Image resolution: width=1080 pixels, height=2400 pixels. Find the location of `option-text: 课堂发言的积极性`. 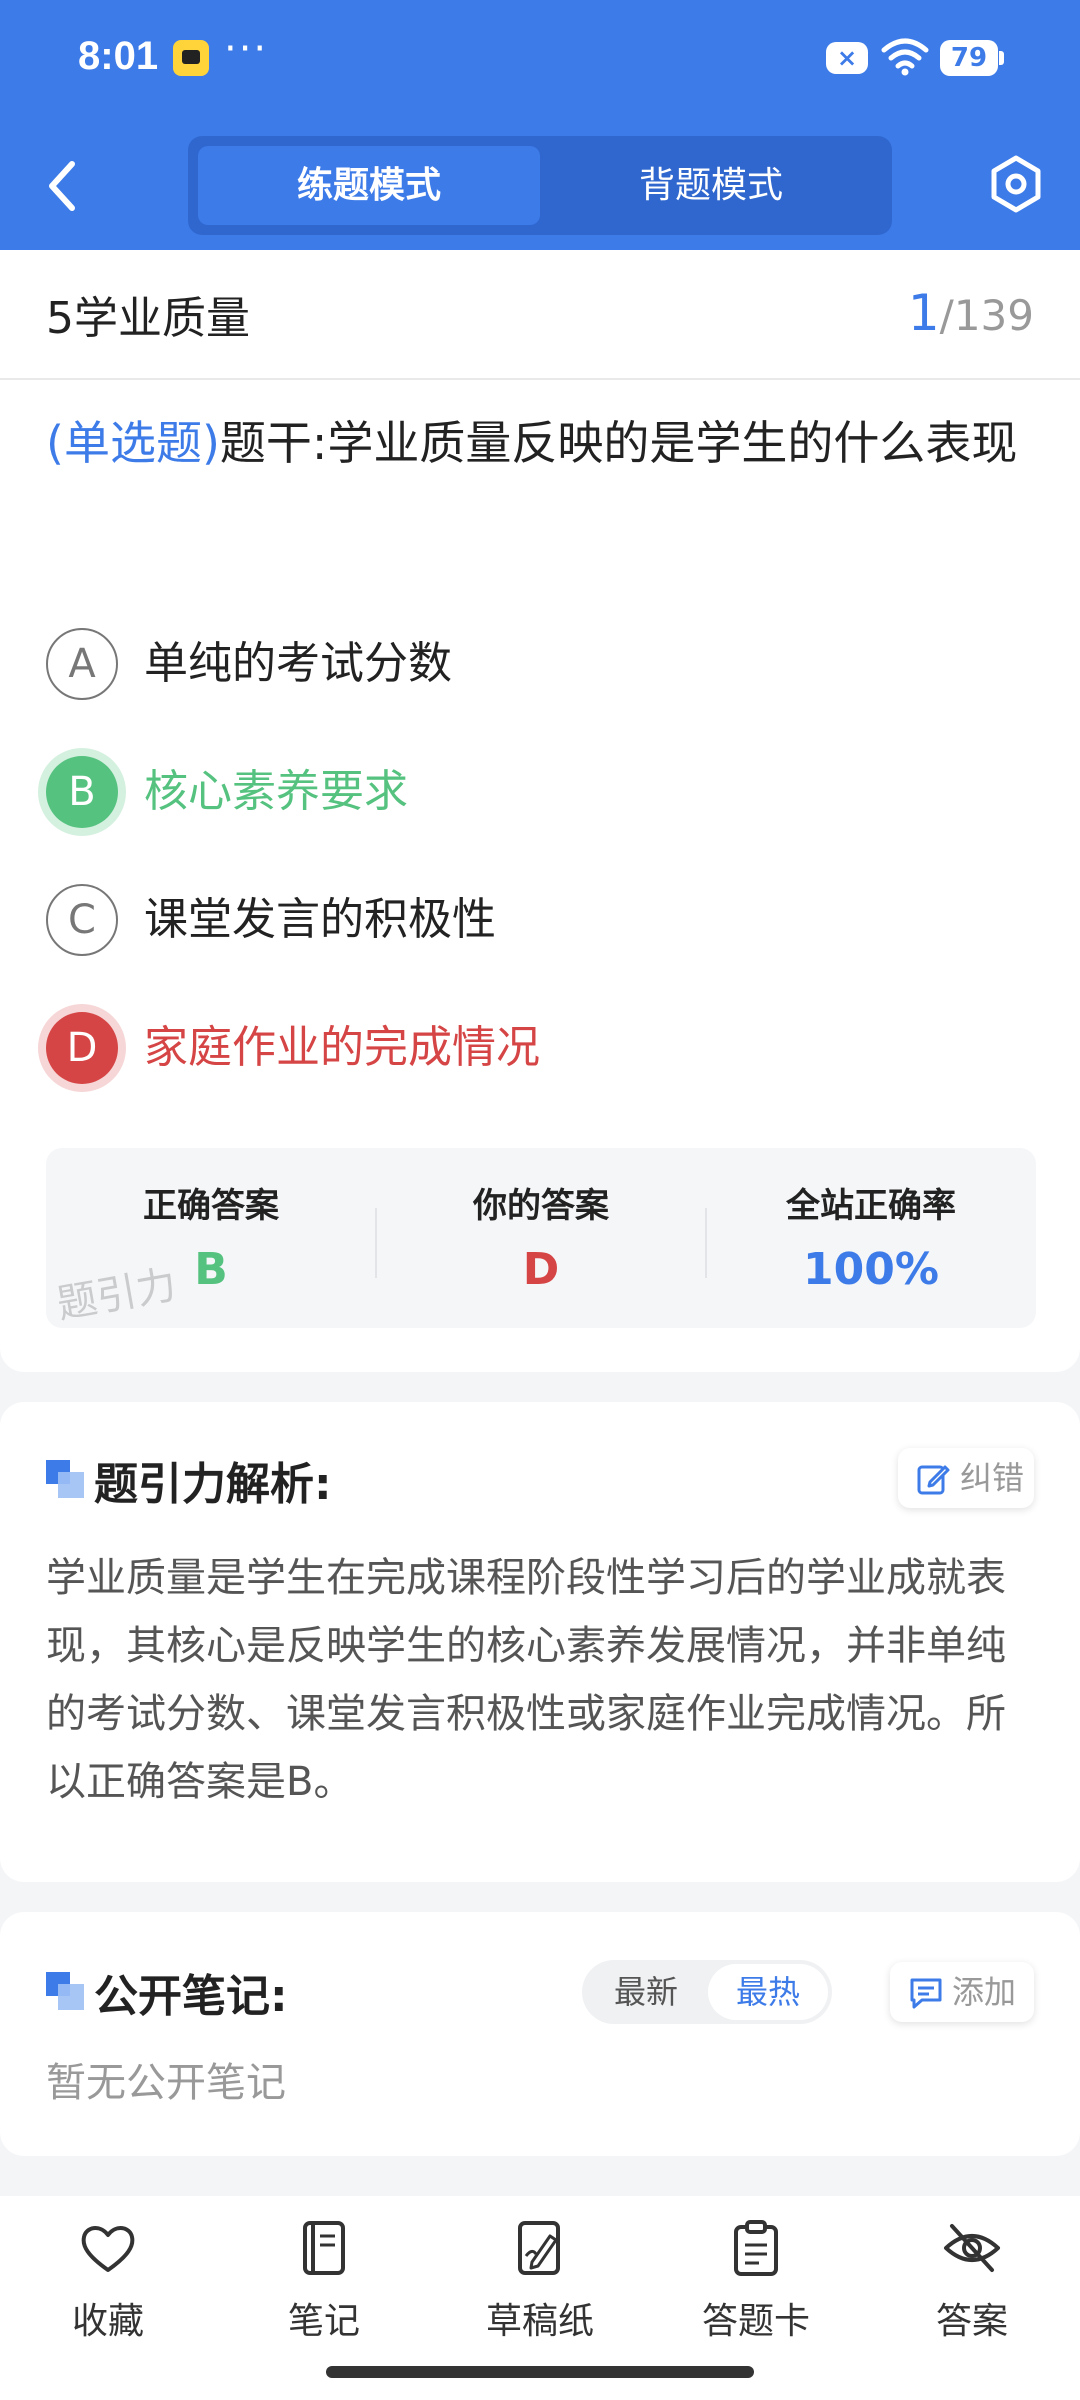

option-text: 课堂发言的积极性 is located at coordinates (320, 919).